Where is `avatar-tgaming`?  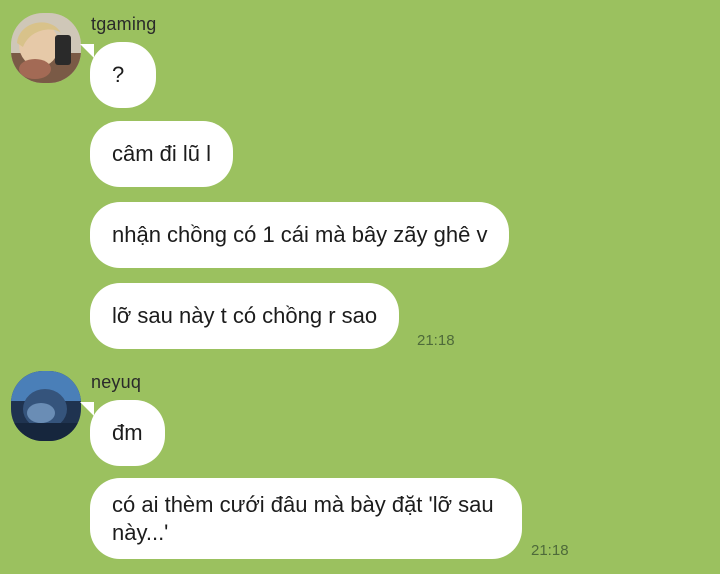
avatar-tgaming is located at coordinates (46, 48).